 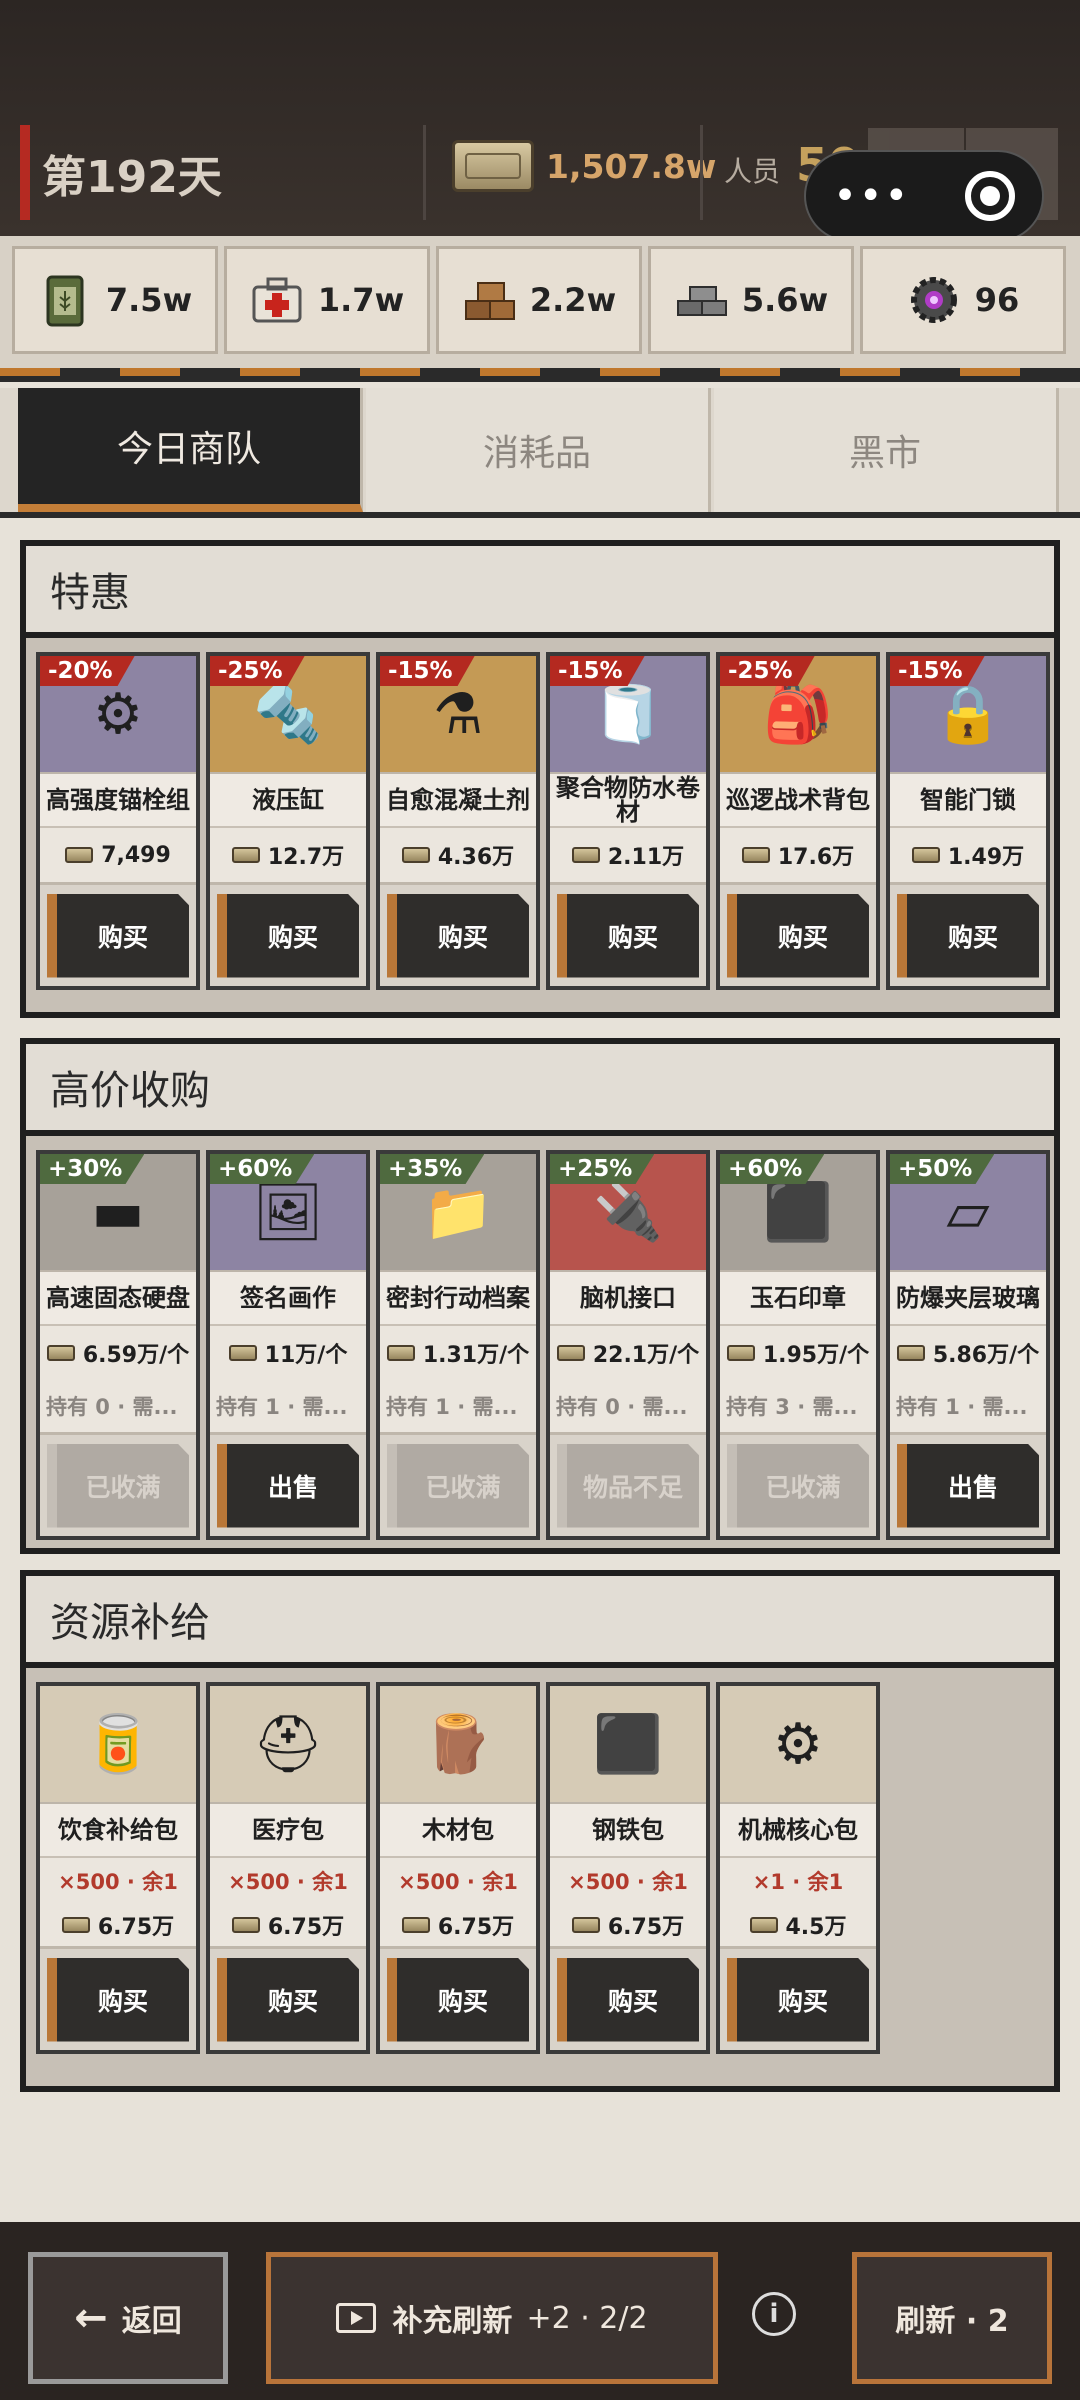 What do you see at coordinates (118, 800) in the screenshot?
I see `item-name: 高强度锚栓组` at bounding box center [118, 800].